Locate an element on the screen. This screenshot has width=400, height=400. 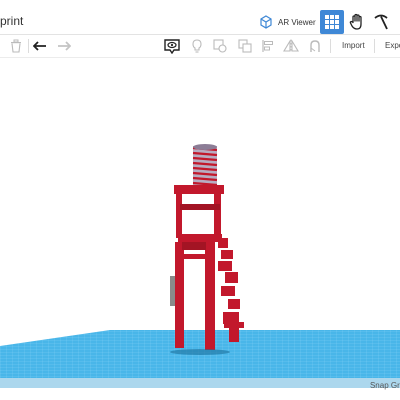
undo-button is located at coordinates (40, 46).